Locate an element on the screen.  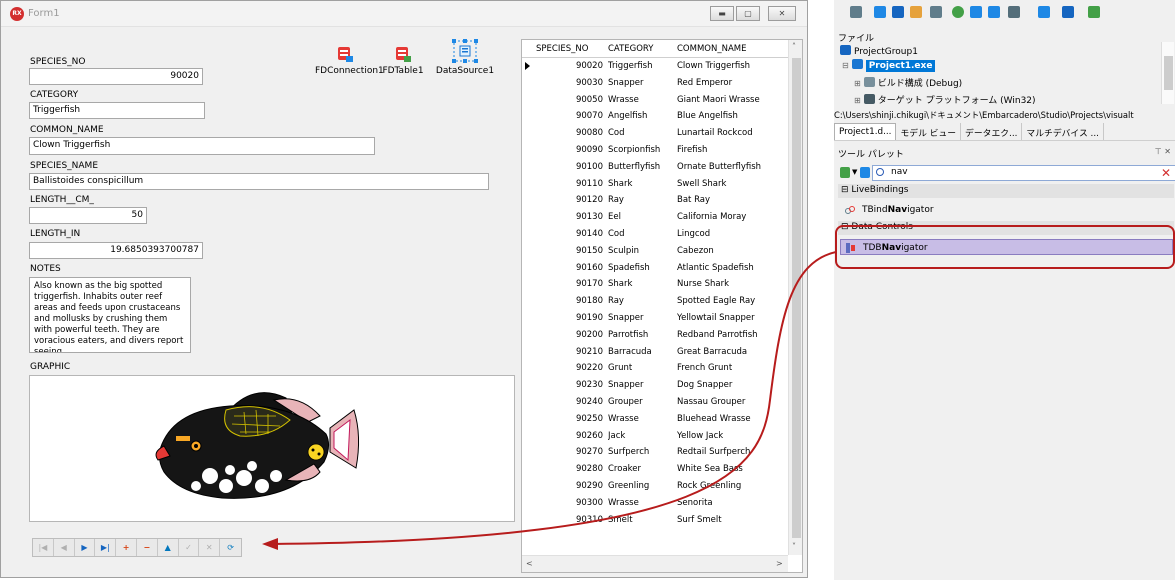
table-row: 90130 Eel California Moray is located at coordinates (655, 217).